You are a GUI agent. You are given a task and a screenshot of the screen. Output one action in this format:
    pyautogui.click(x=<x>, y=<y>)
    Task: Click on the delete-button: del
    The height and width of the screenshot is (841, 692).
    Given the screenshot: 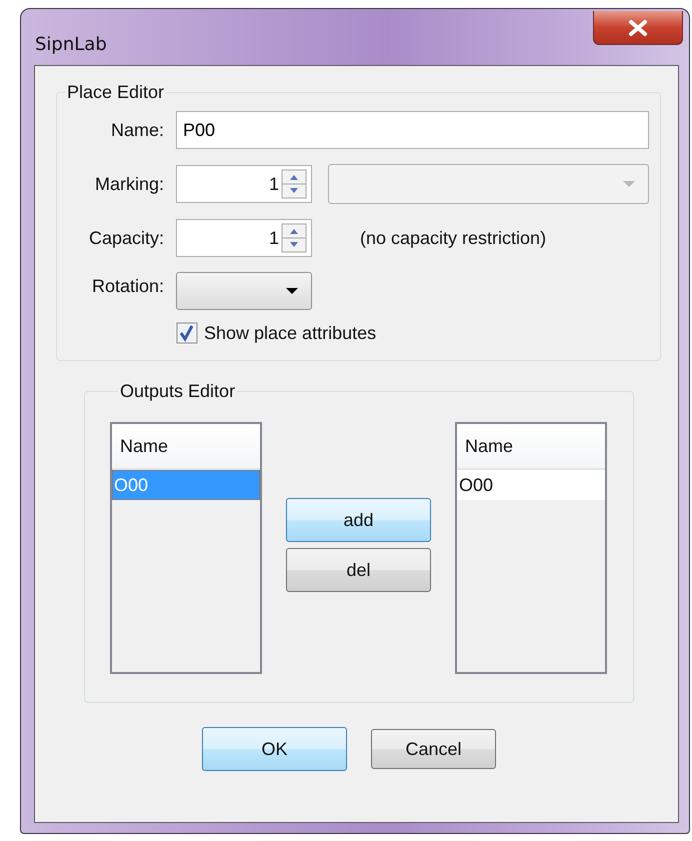 What is the action you would take?
    pyautogui.click(x=358, y=570)
    